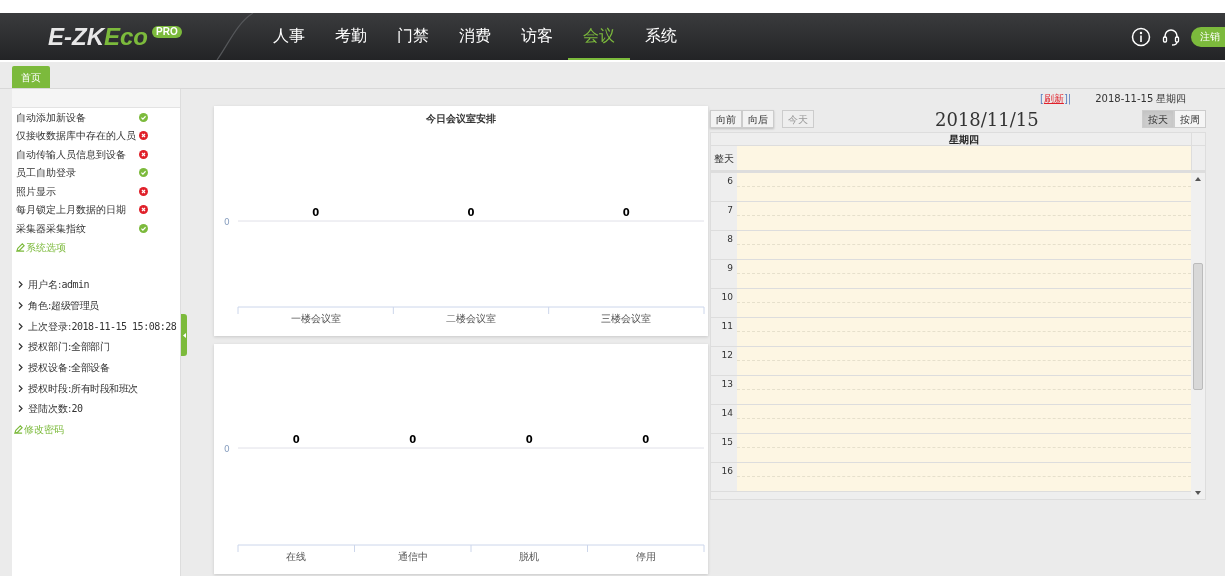 This screenshot has height=576, width=1225. Describe the element at coordinates (351, 36) in the screenshot. I see `nav-tab: 考勤` at that location.